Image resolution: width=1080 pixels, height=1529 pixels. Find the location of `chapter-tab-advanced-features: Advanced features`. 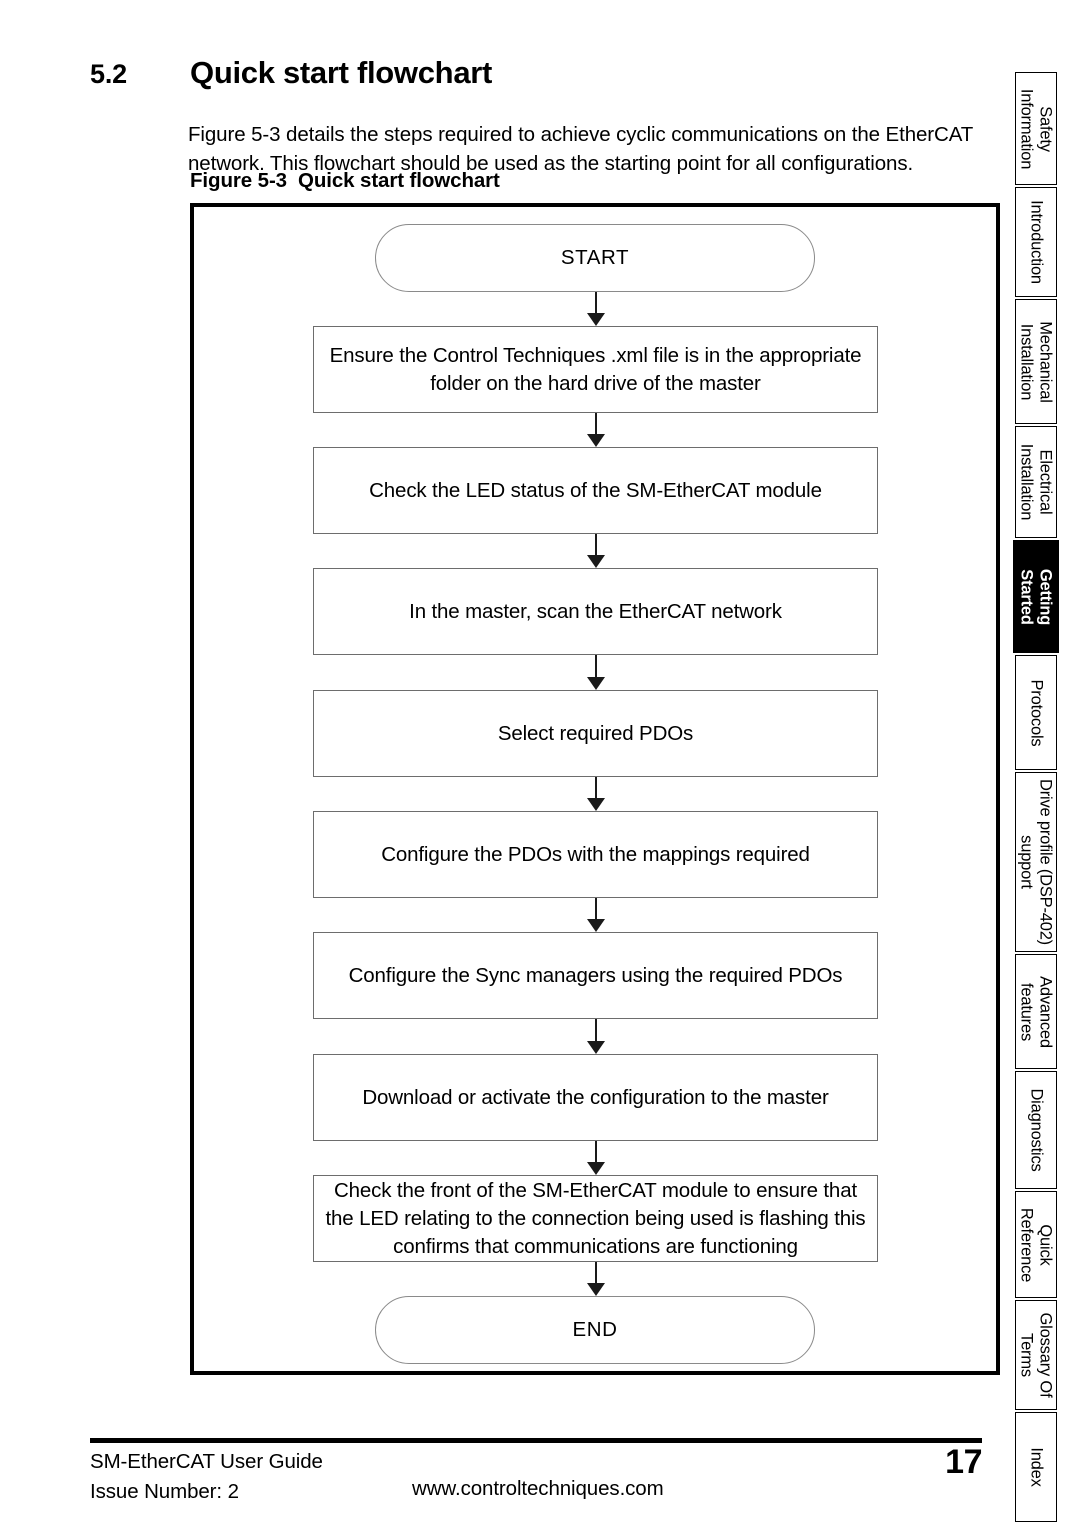

chapter-tab-advanced-features: Advanced features is located at coordinates (1036, 1011).